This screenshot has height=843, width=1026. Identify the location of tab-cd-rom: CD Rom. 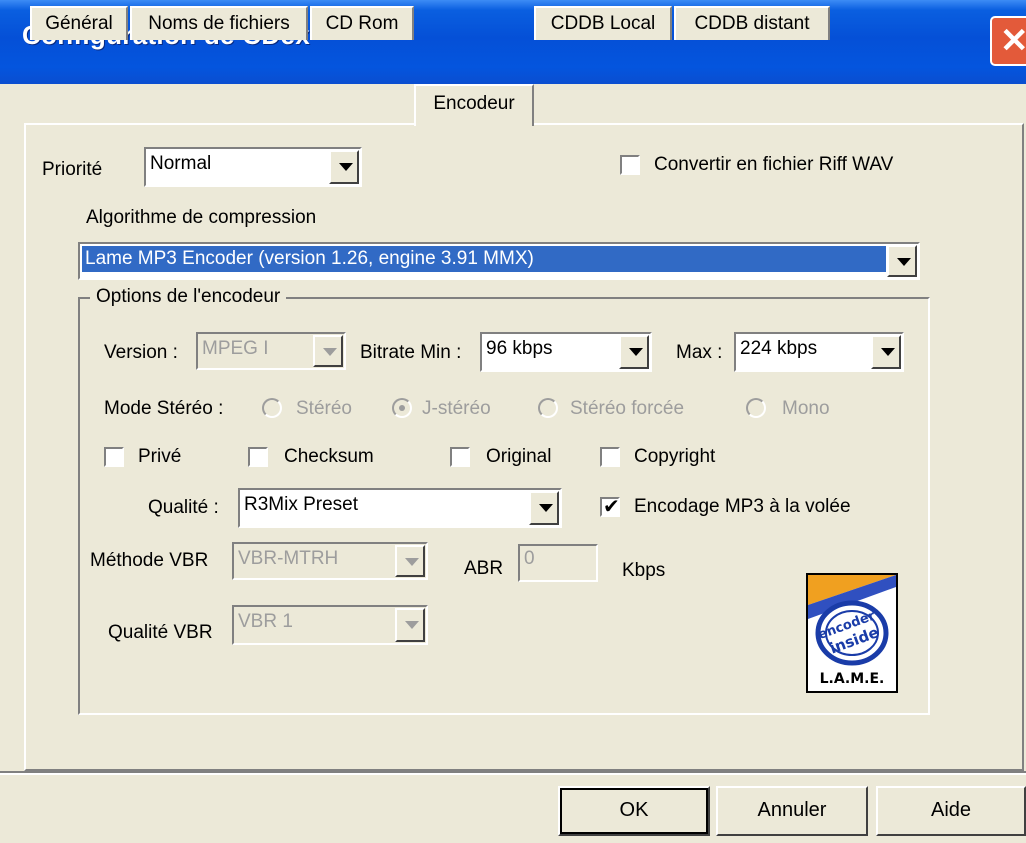
(362, 23).